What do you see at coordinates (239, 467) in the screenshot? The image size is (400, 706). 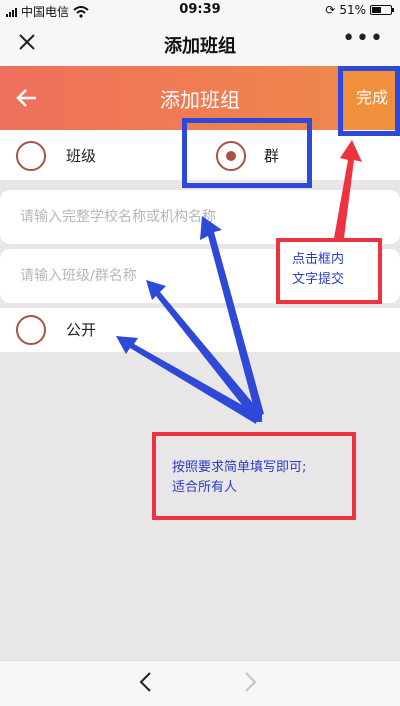 I see `fill-note-line1: 按照要求简单填写即可;` at bounding box center [239, 467].